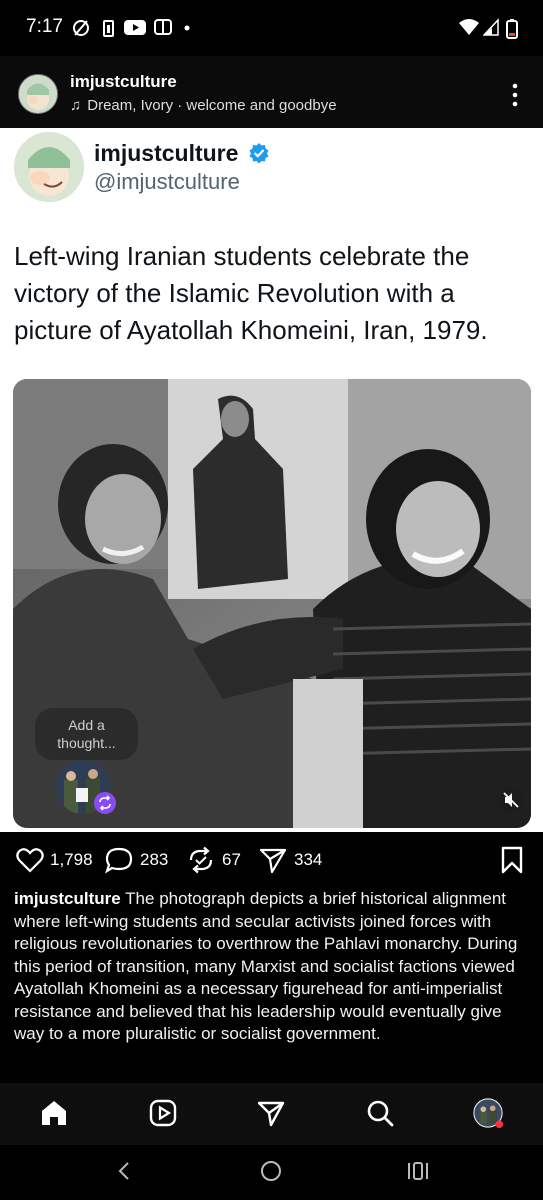 The width and height of the screenshot is (543, 1200). I want to click on comment-icon, so click(119, 860).